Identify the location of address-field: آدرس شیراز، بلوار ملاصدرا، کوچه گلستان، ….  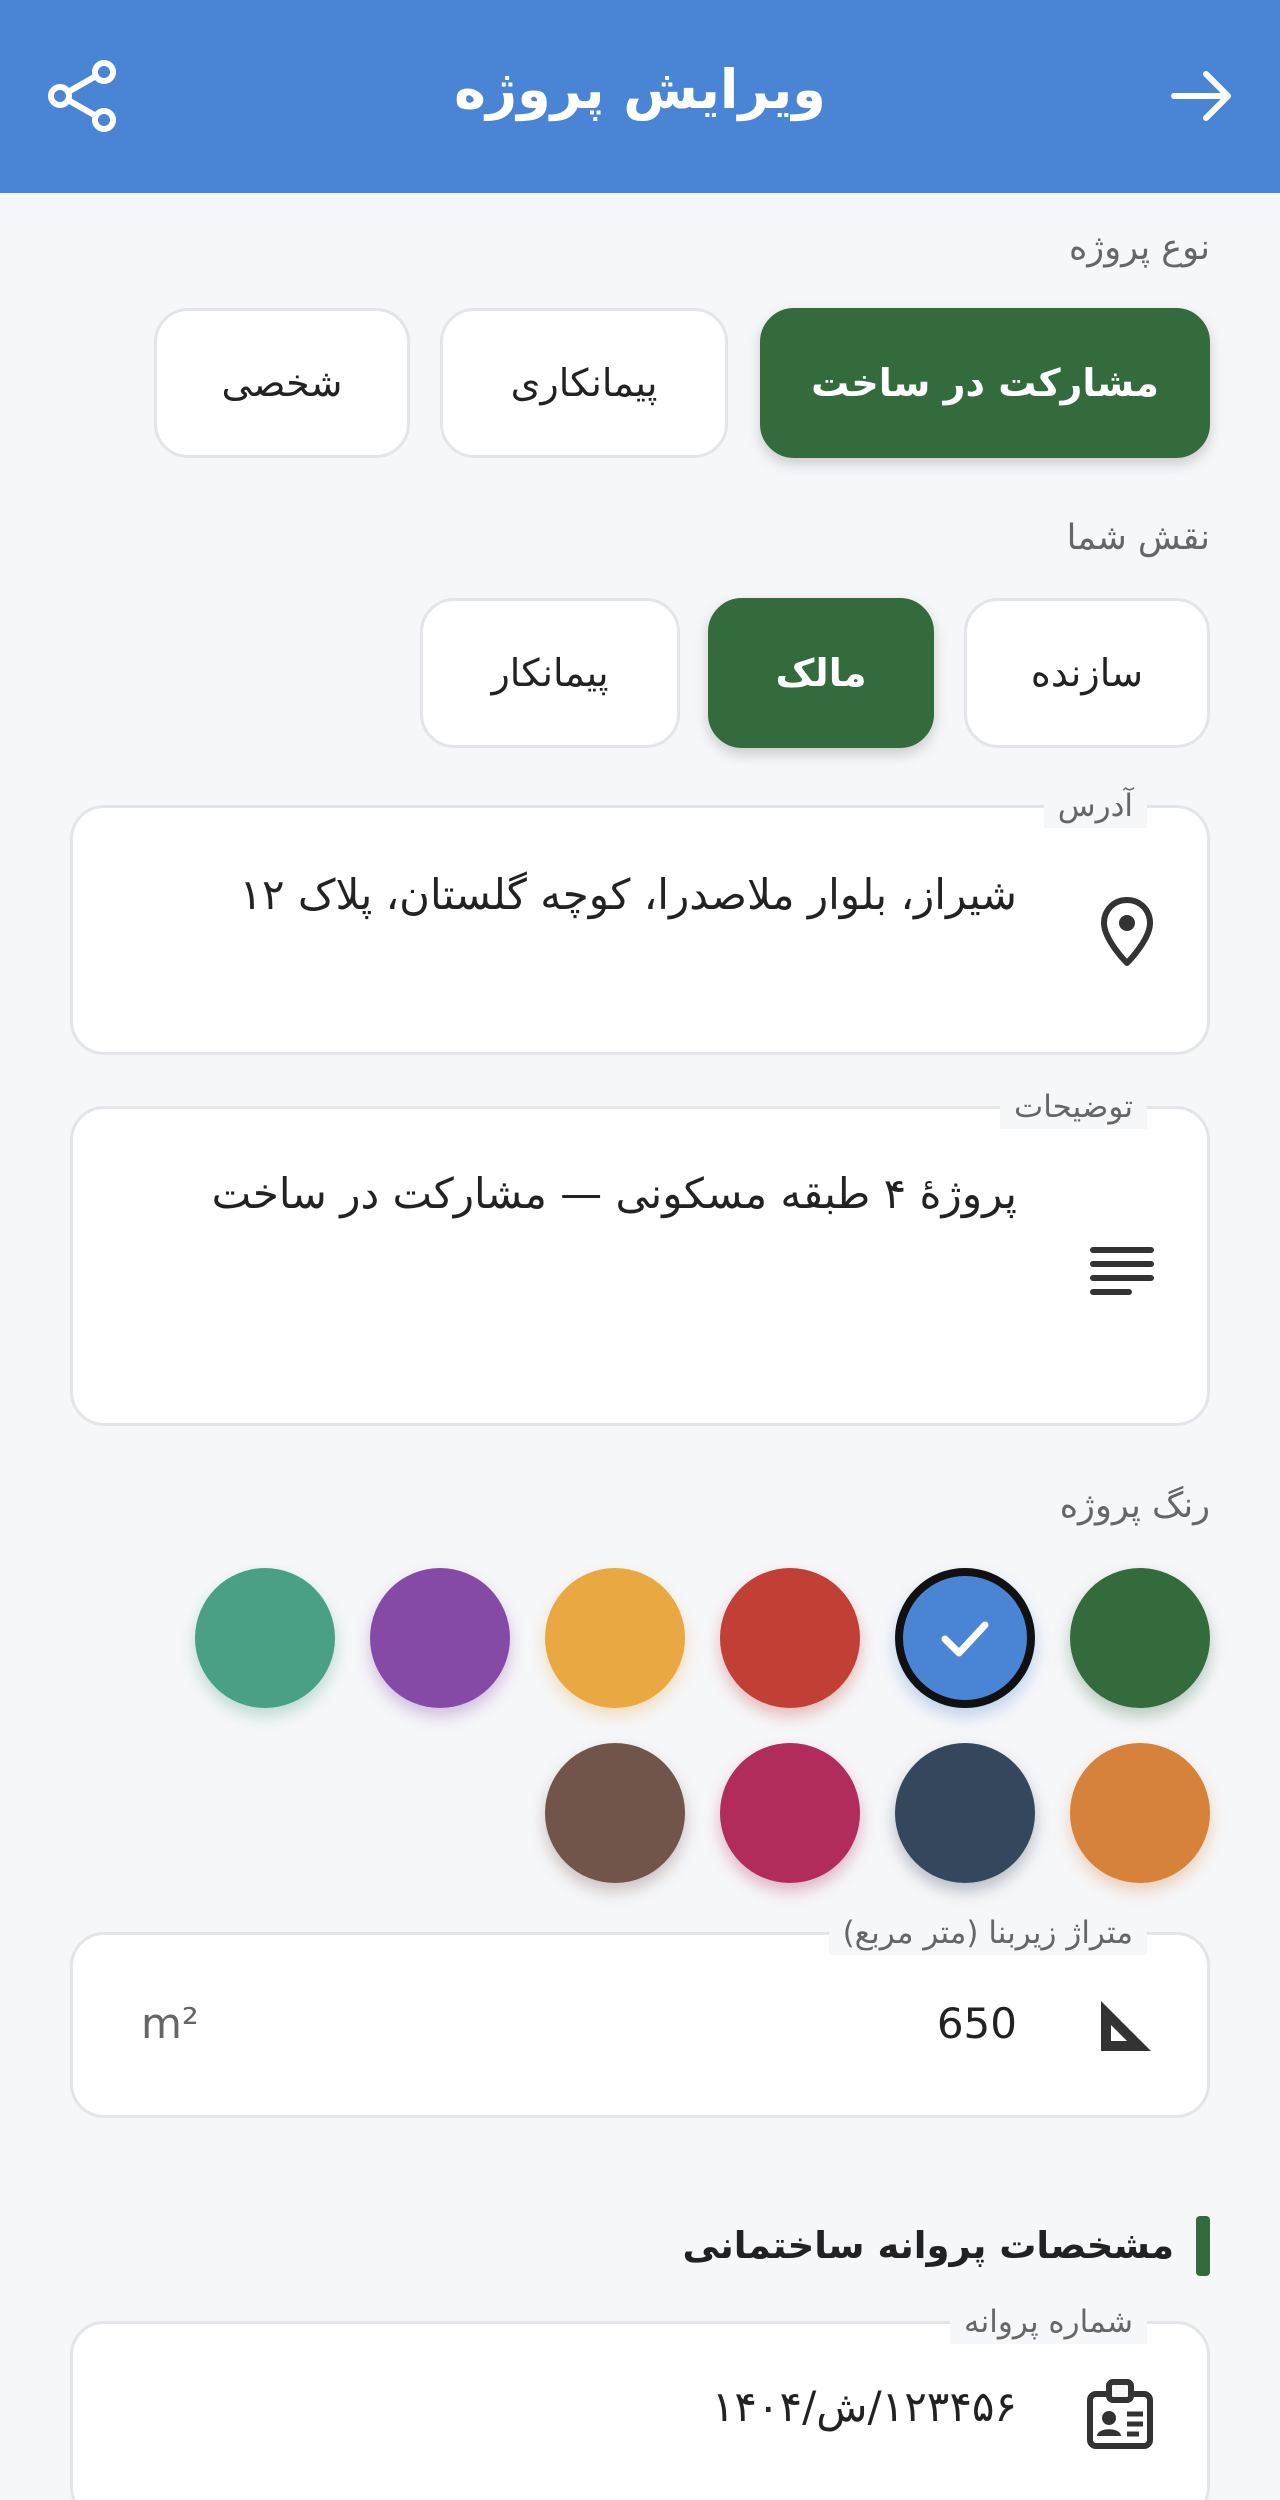
(640, 919).